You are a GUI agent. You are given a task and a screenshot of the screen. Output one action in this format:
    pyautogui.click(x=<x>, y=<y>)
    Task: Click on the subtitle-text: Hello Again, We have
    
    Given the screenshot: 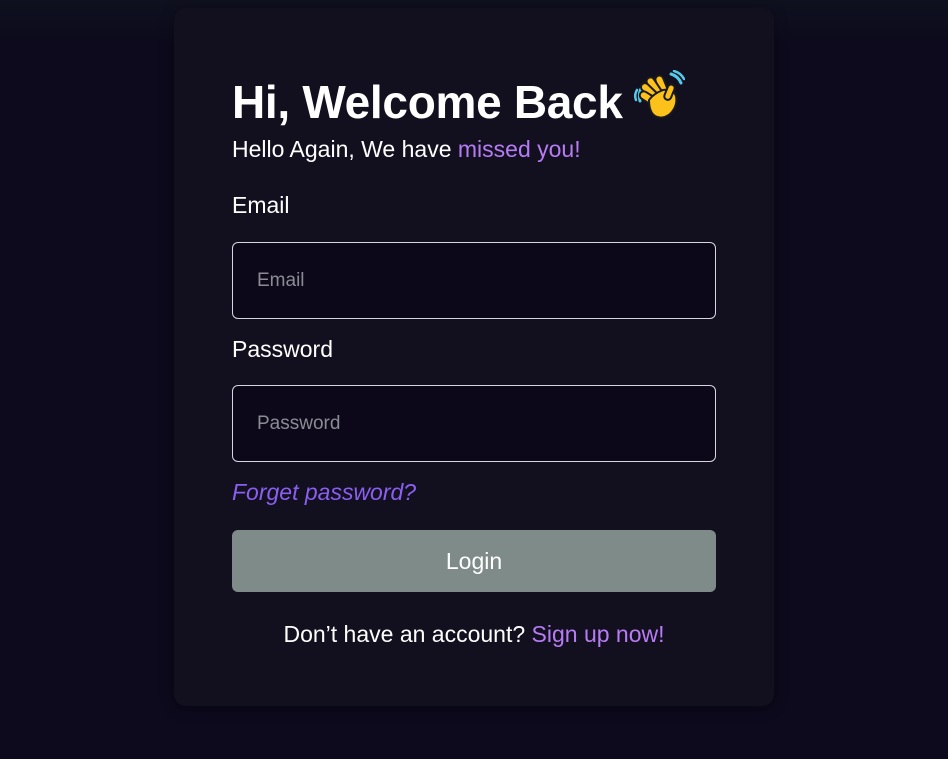 What is the action you would take?
    pyautogui.click(x=345, y=149)
    